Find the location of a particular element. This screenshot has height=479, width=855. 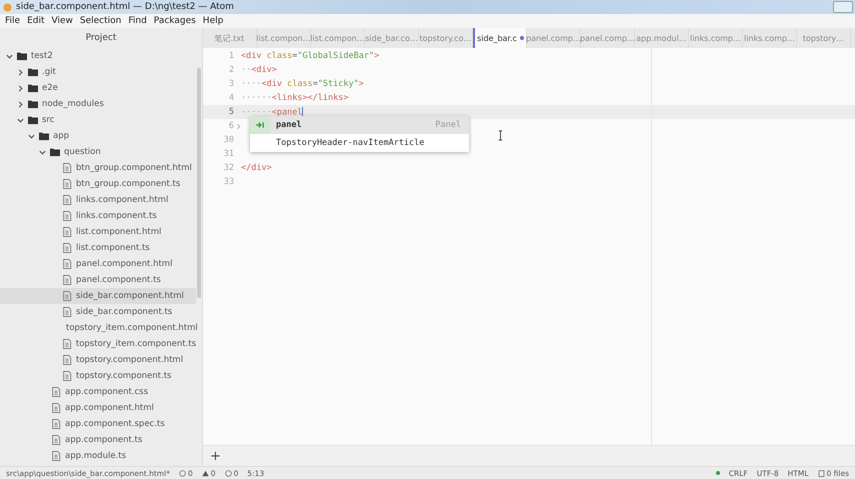

tree-item: e2e is located at coordinates (98, 88).